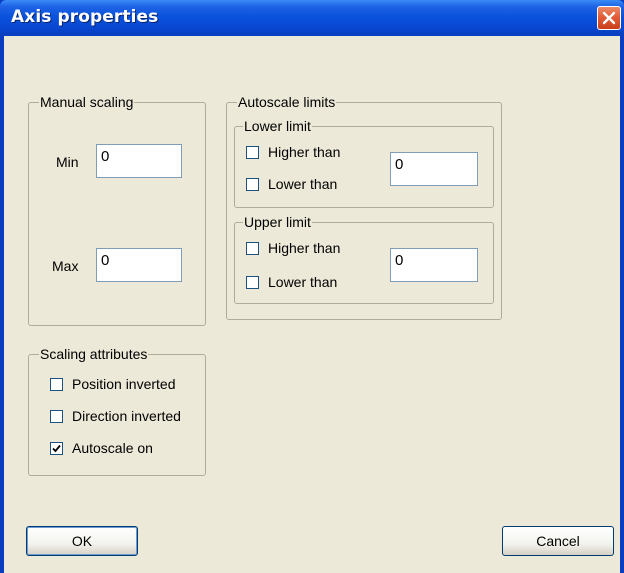 The image size is (624, 573). I want to click on ok-button: OK, so click(82, 541).